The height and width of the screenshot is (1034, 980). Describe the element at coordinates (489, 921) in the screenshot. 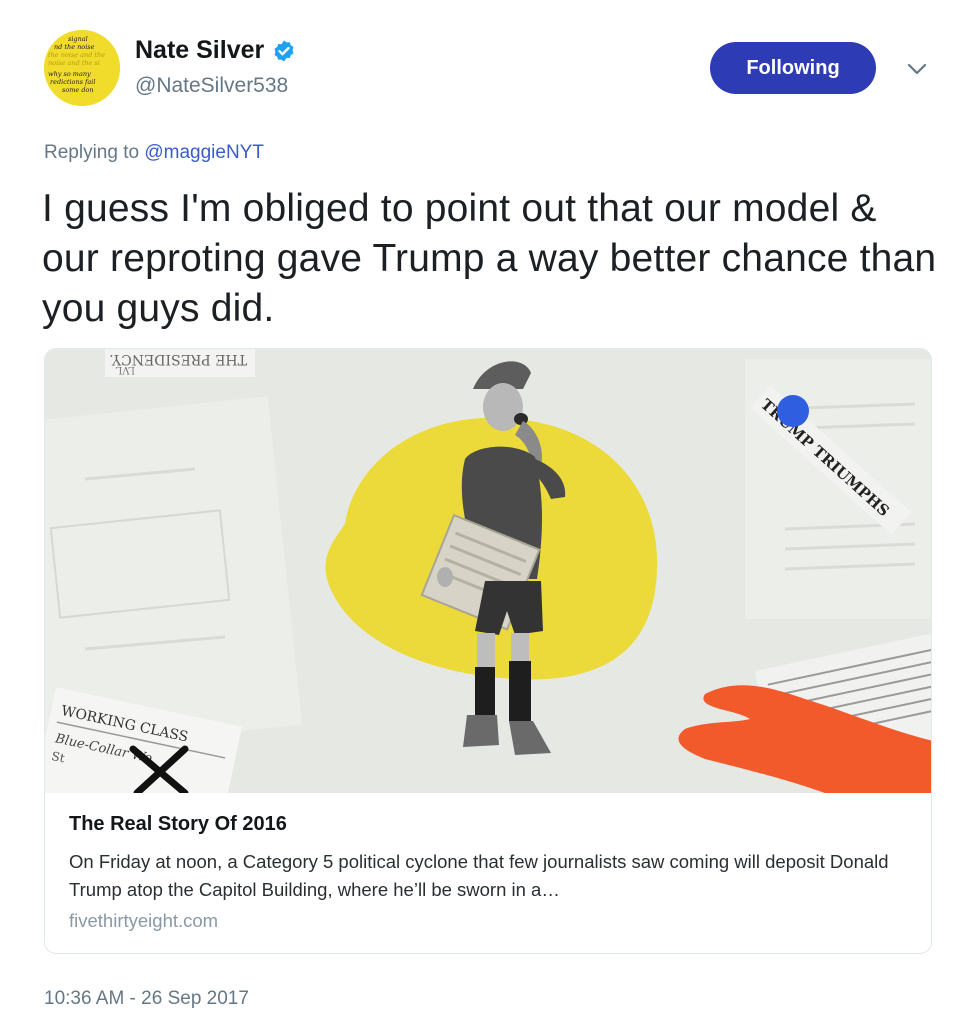

I see `card-domain: fivethirtyeight.com` at that location.